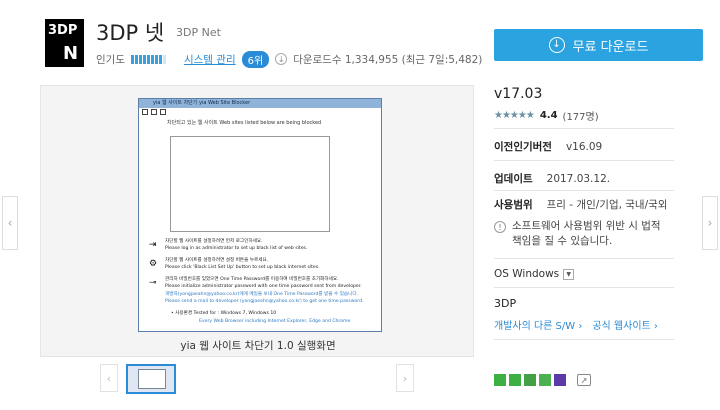  Describe the element at coordinates (625, 324) in the screenshot. I see `official-site-link: 공식 웹사이트 ›` at that location.